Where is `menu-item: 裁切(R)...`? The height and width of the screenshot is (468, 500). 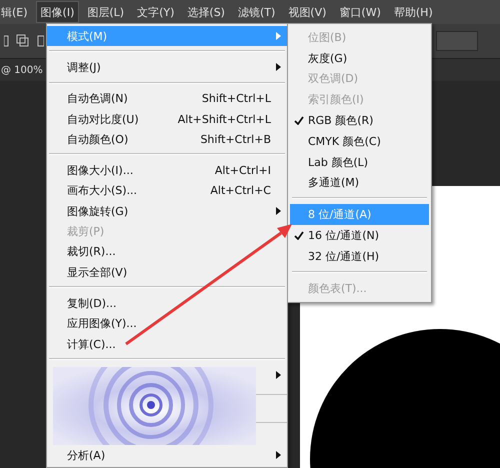 menu-item: 裁切(R)... is located at coordinates (167, 252).